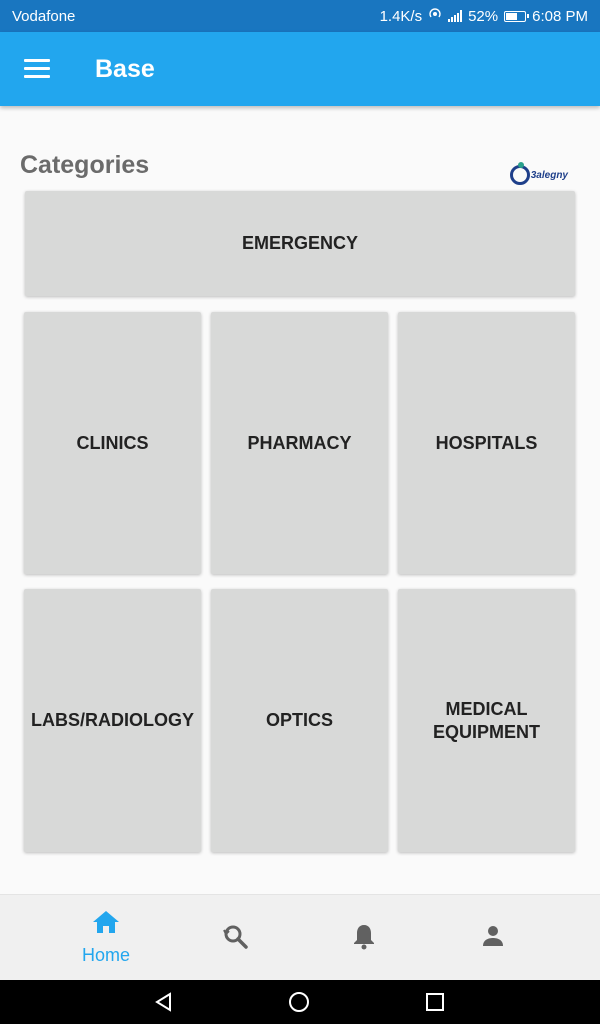  Describe the element at coordinates (435, 16) in the screenshot. I see `hotspot-icon` at that location.